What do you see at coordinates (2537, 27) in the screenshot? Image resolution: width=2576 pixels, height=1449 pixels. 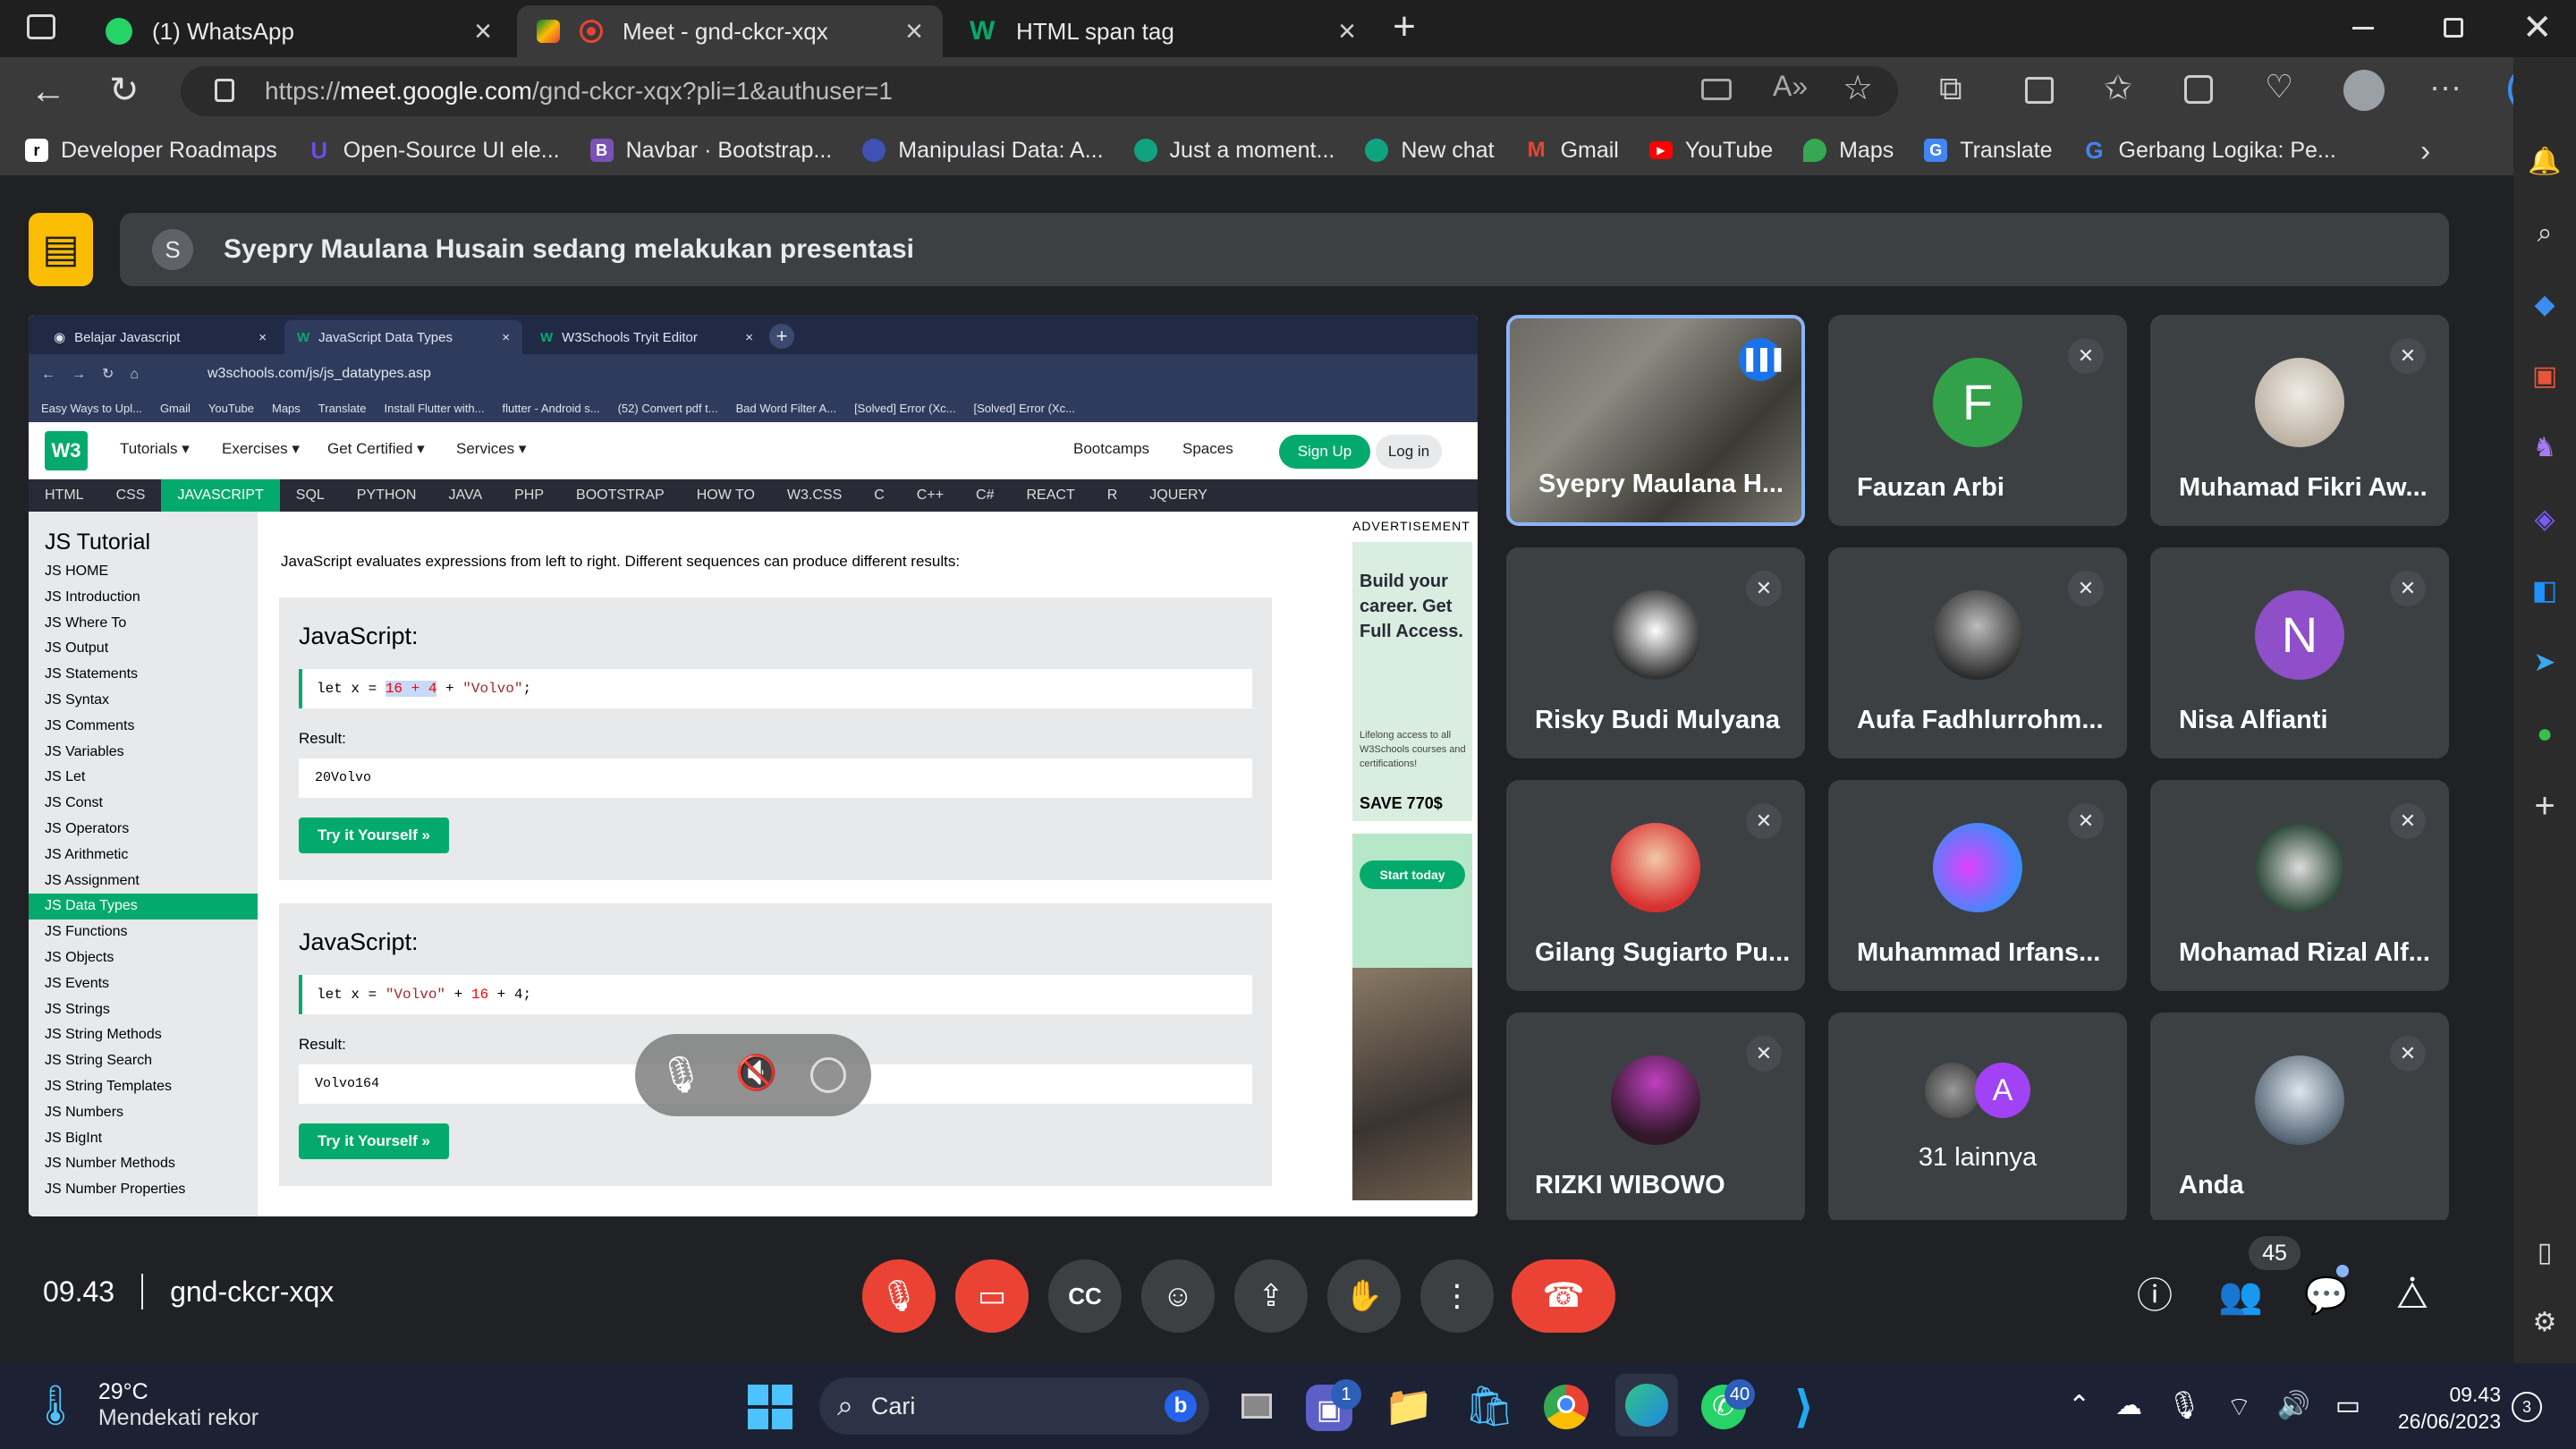 I see `close-window-button: ✕` at bounding box center [2537, 27].